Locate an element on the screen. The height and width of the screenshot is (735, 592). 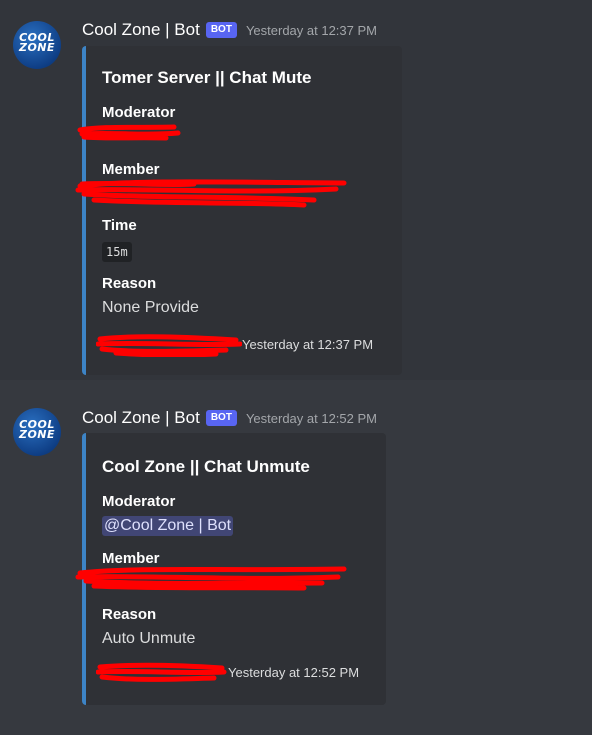
embed-footer: Yesterday at 12:52 PM is located at coordinates (227, 672).